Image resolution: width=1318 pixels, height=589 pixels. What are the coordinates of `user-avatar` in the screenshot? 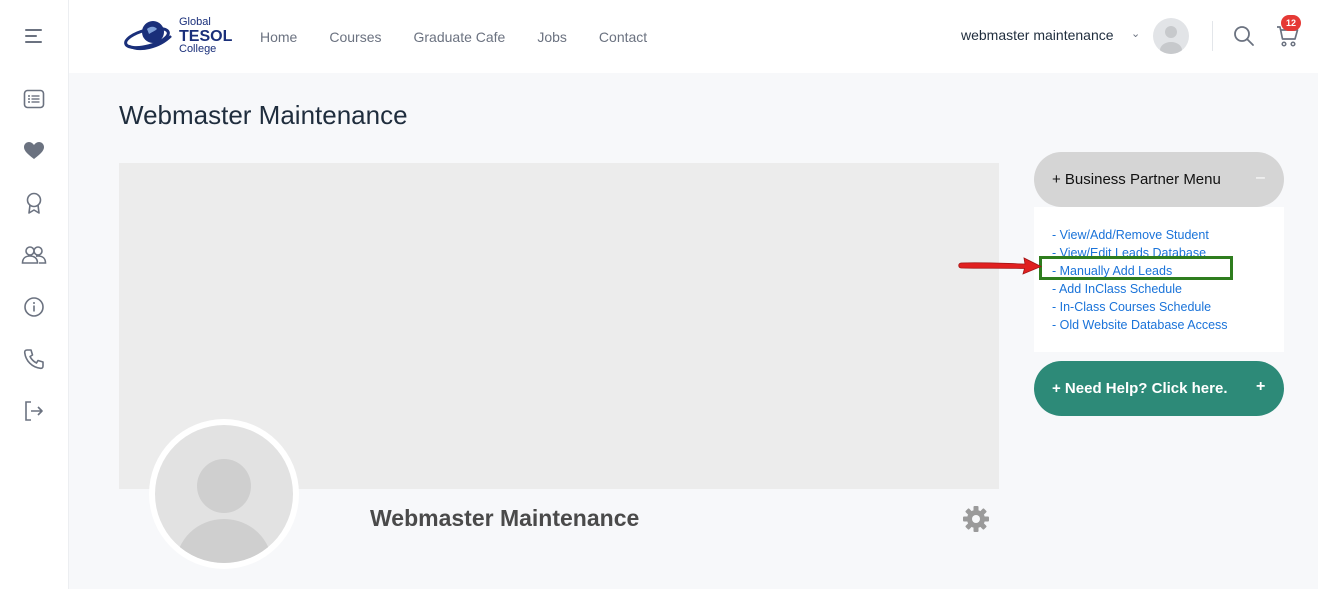 It's located at (1171, 36).